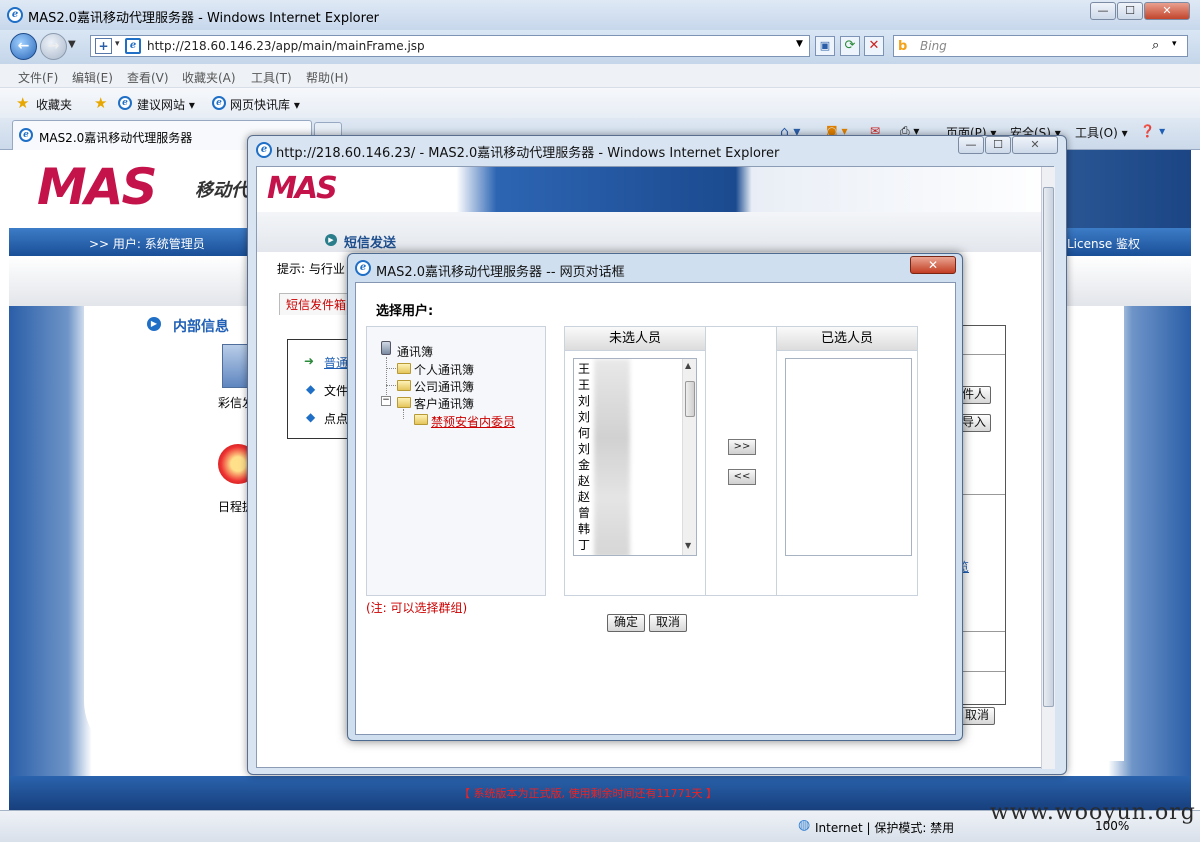 This screenshot has width=1200, height=842. What do you see at coordinates (933, 46) in the screenshot?
I see `search-placeholder: Bing` at bounding box center [933, 46].